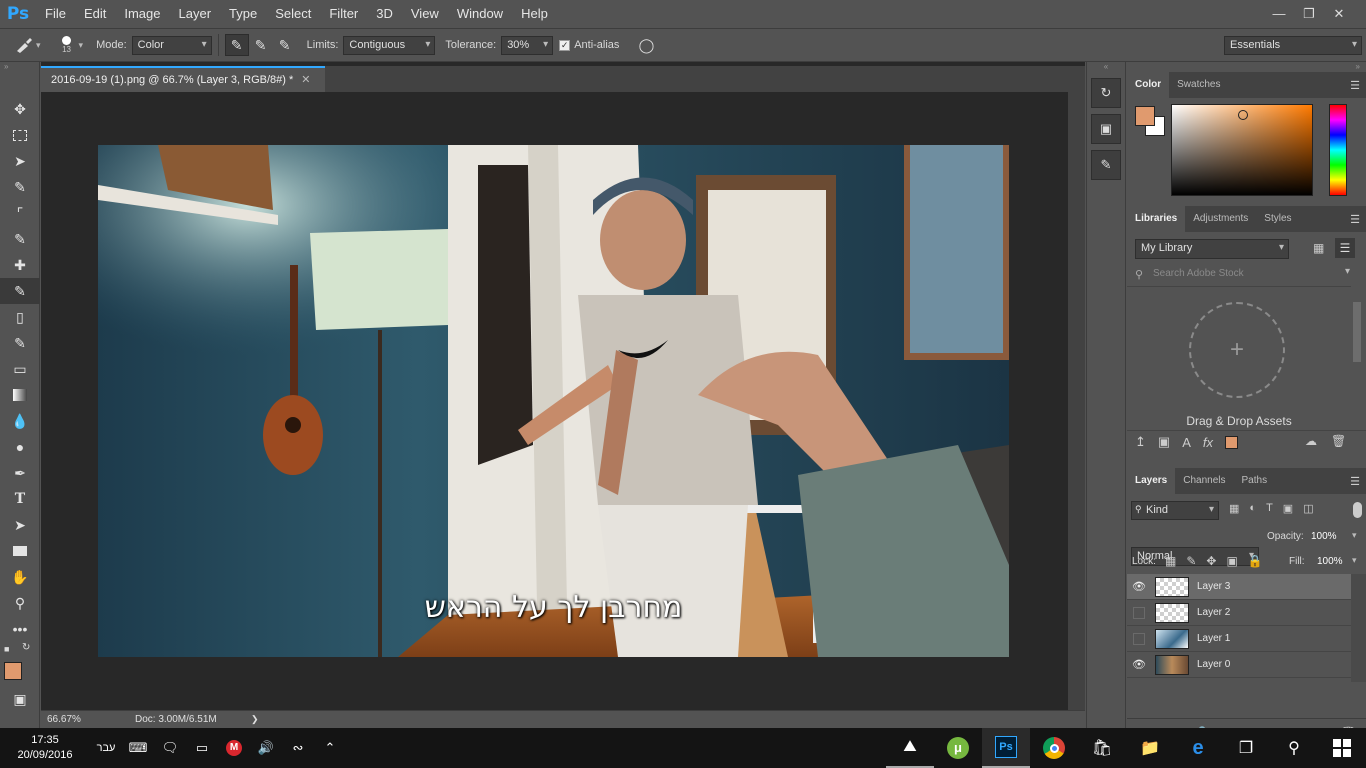  Describe the element at coordinates (202, 748) in the screenshot. I see `battery-icon: ▭` at that location.